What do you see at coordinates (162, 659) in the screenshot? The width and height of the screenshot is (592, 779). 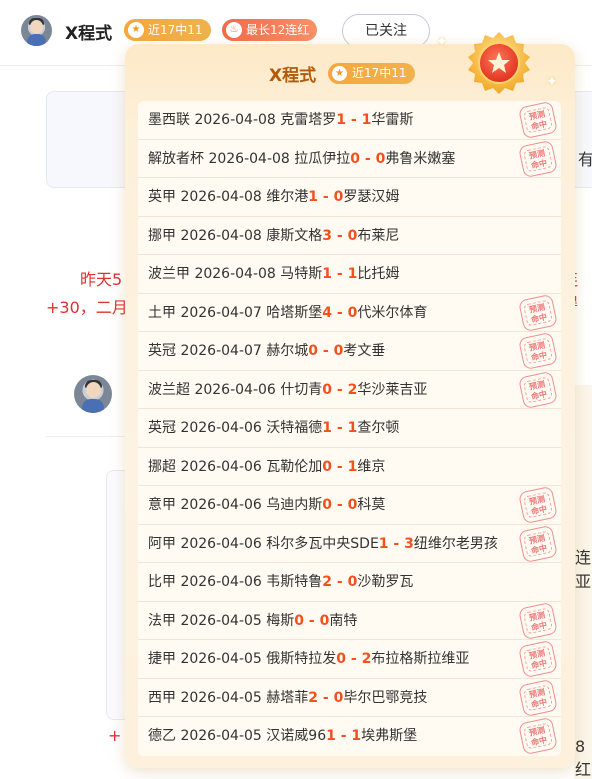 I see `match-league: 捷甲` at bounding box center [162, 659].